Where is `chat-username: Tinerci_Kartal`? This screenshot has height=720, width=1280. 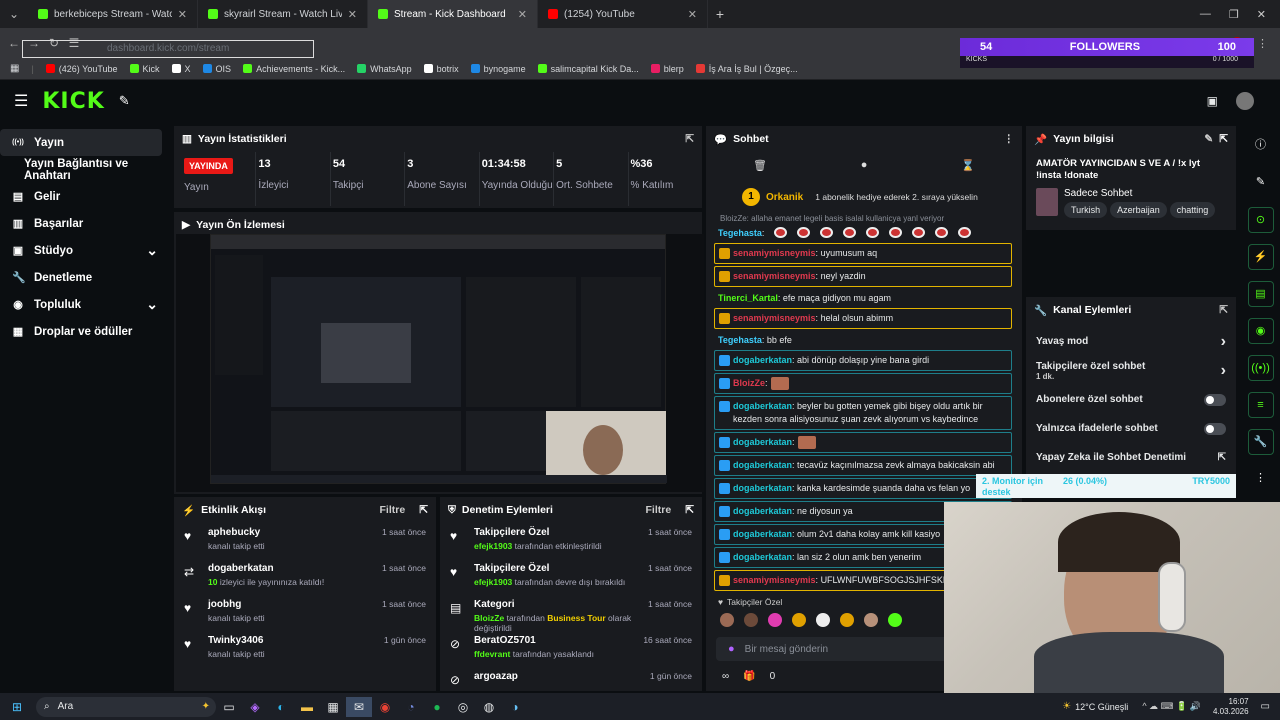
chat-username: Tinerci_Kartal is located at coordinates (748, 298).